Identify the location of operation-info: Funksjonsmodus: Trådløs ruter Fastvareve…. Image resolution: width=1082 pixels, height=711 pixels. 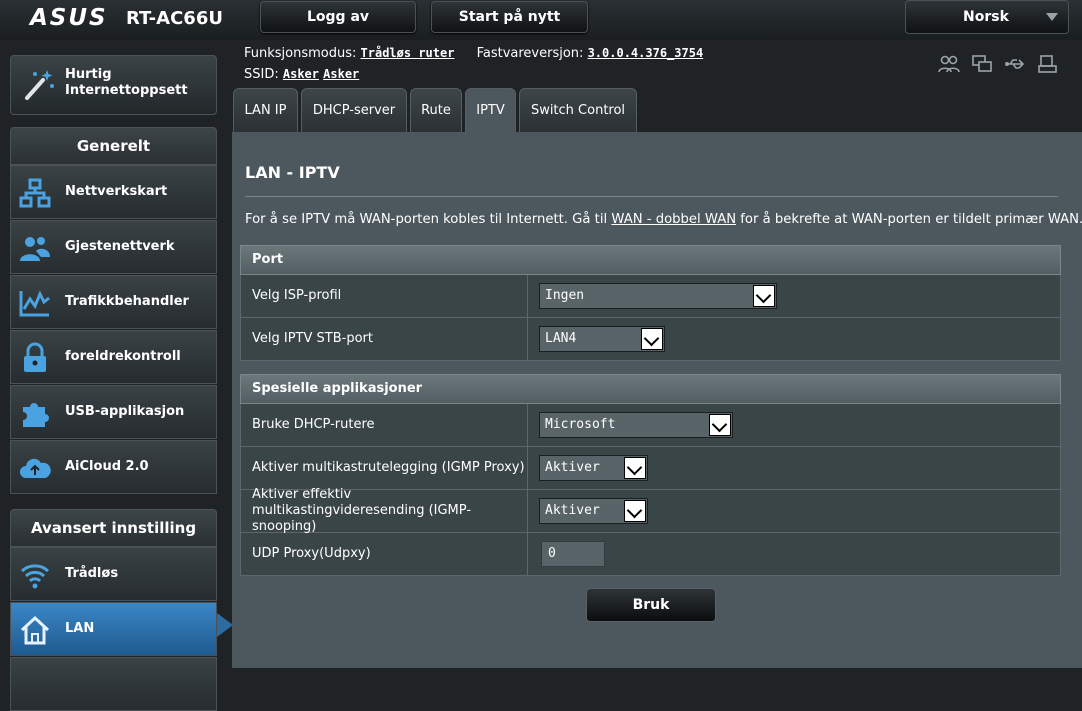
(473, 53).